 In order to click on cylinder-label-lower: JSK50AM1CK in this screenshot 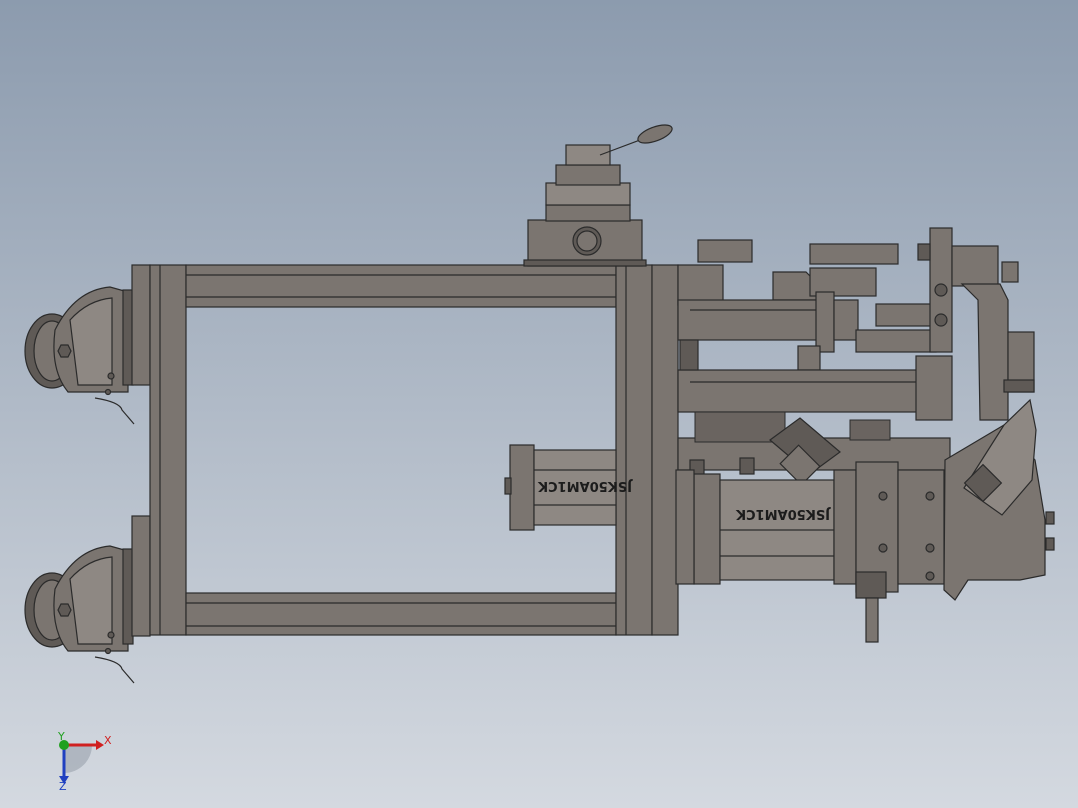, I will do `click(783, 513)`.